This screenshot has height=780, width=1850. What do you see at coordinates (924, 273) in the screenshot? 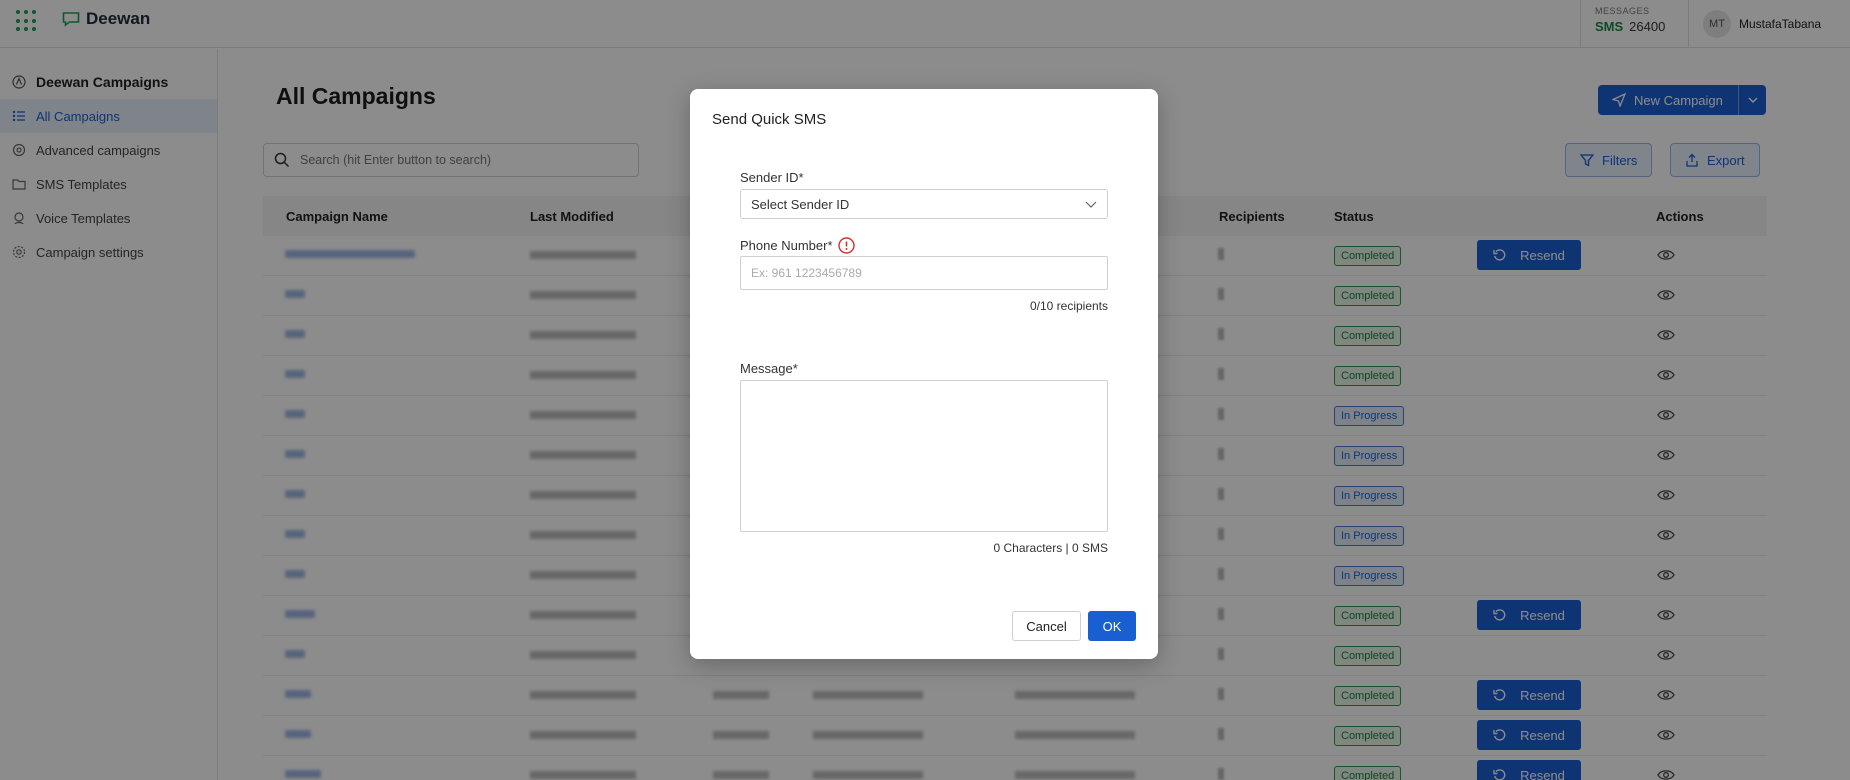
I see `phone-number-input` at bounding box center [924, 273].